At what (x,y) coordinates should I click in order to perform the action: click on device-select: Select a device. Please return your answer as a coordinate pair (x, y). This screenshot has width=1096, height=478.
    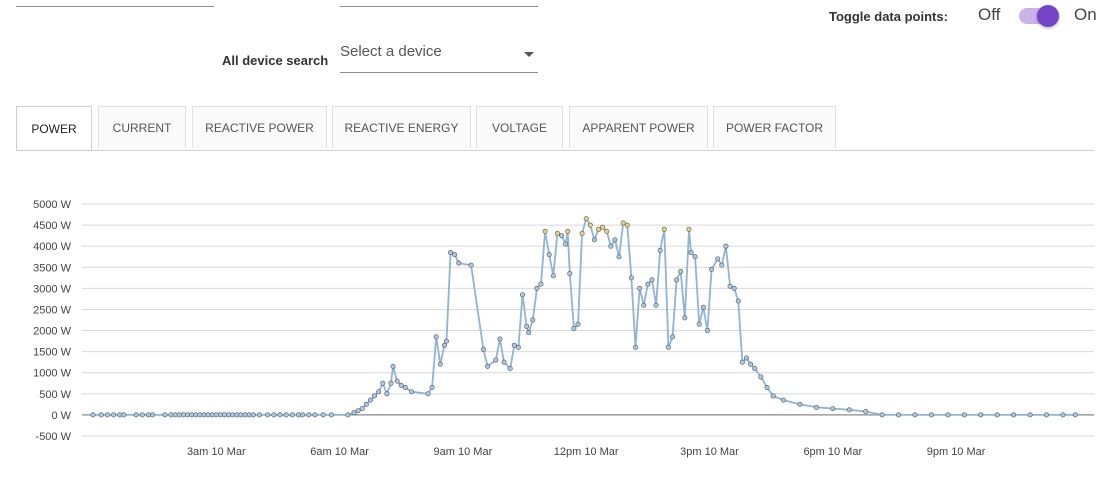
    Looking at the image, I should click on (439, 54).